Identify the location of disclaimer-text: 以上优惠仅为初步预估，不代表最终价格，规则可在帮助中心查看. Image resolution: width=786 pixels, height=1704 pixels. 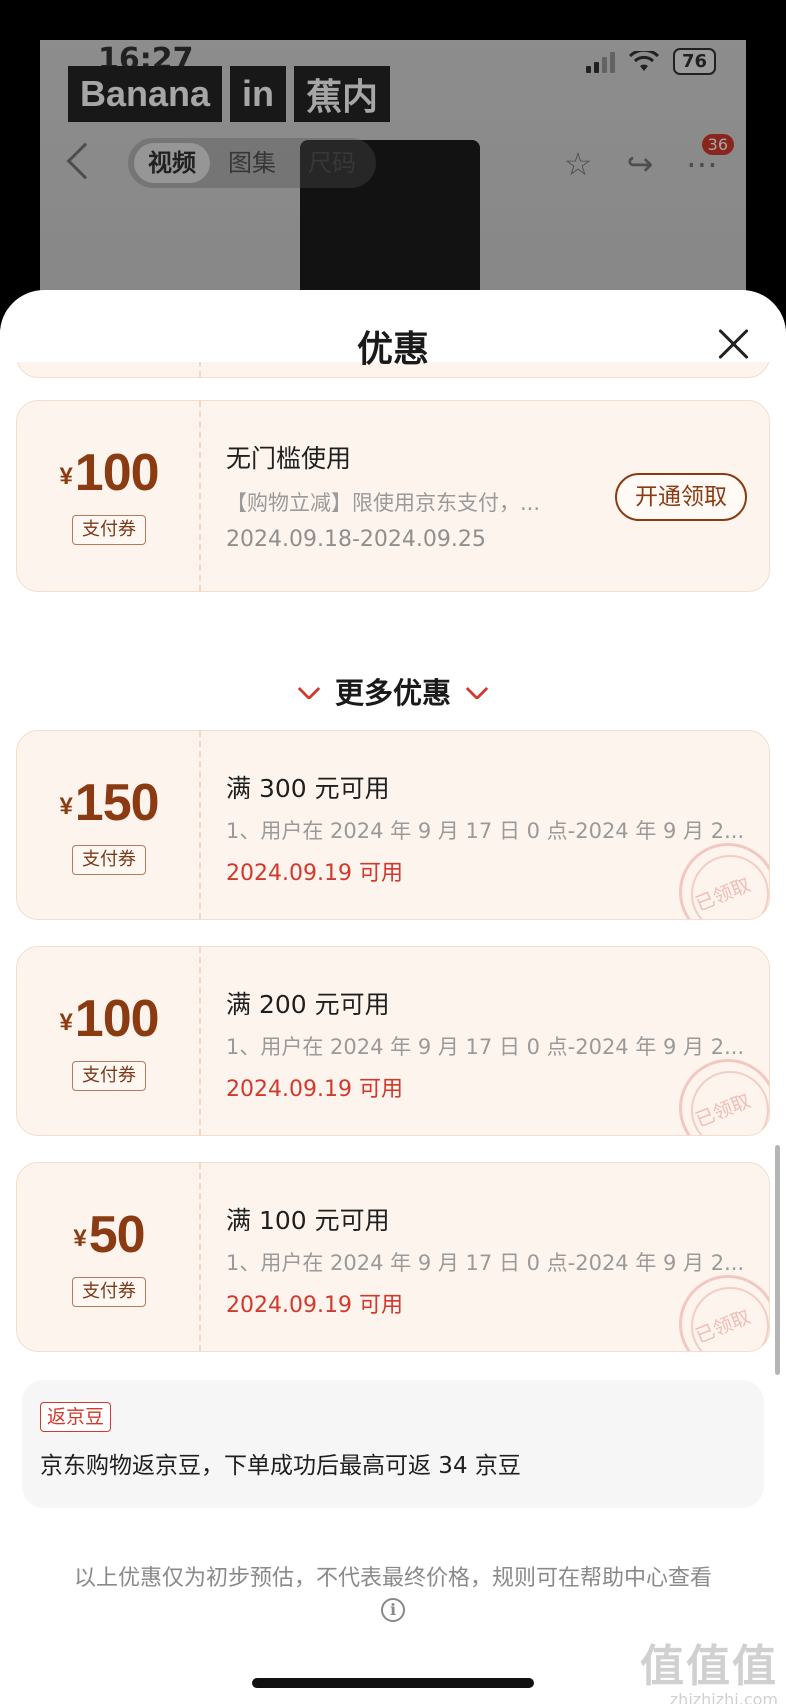
(392, 1578).